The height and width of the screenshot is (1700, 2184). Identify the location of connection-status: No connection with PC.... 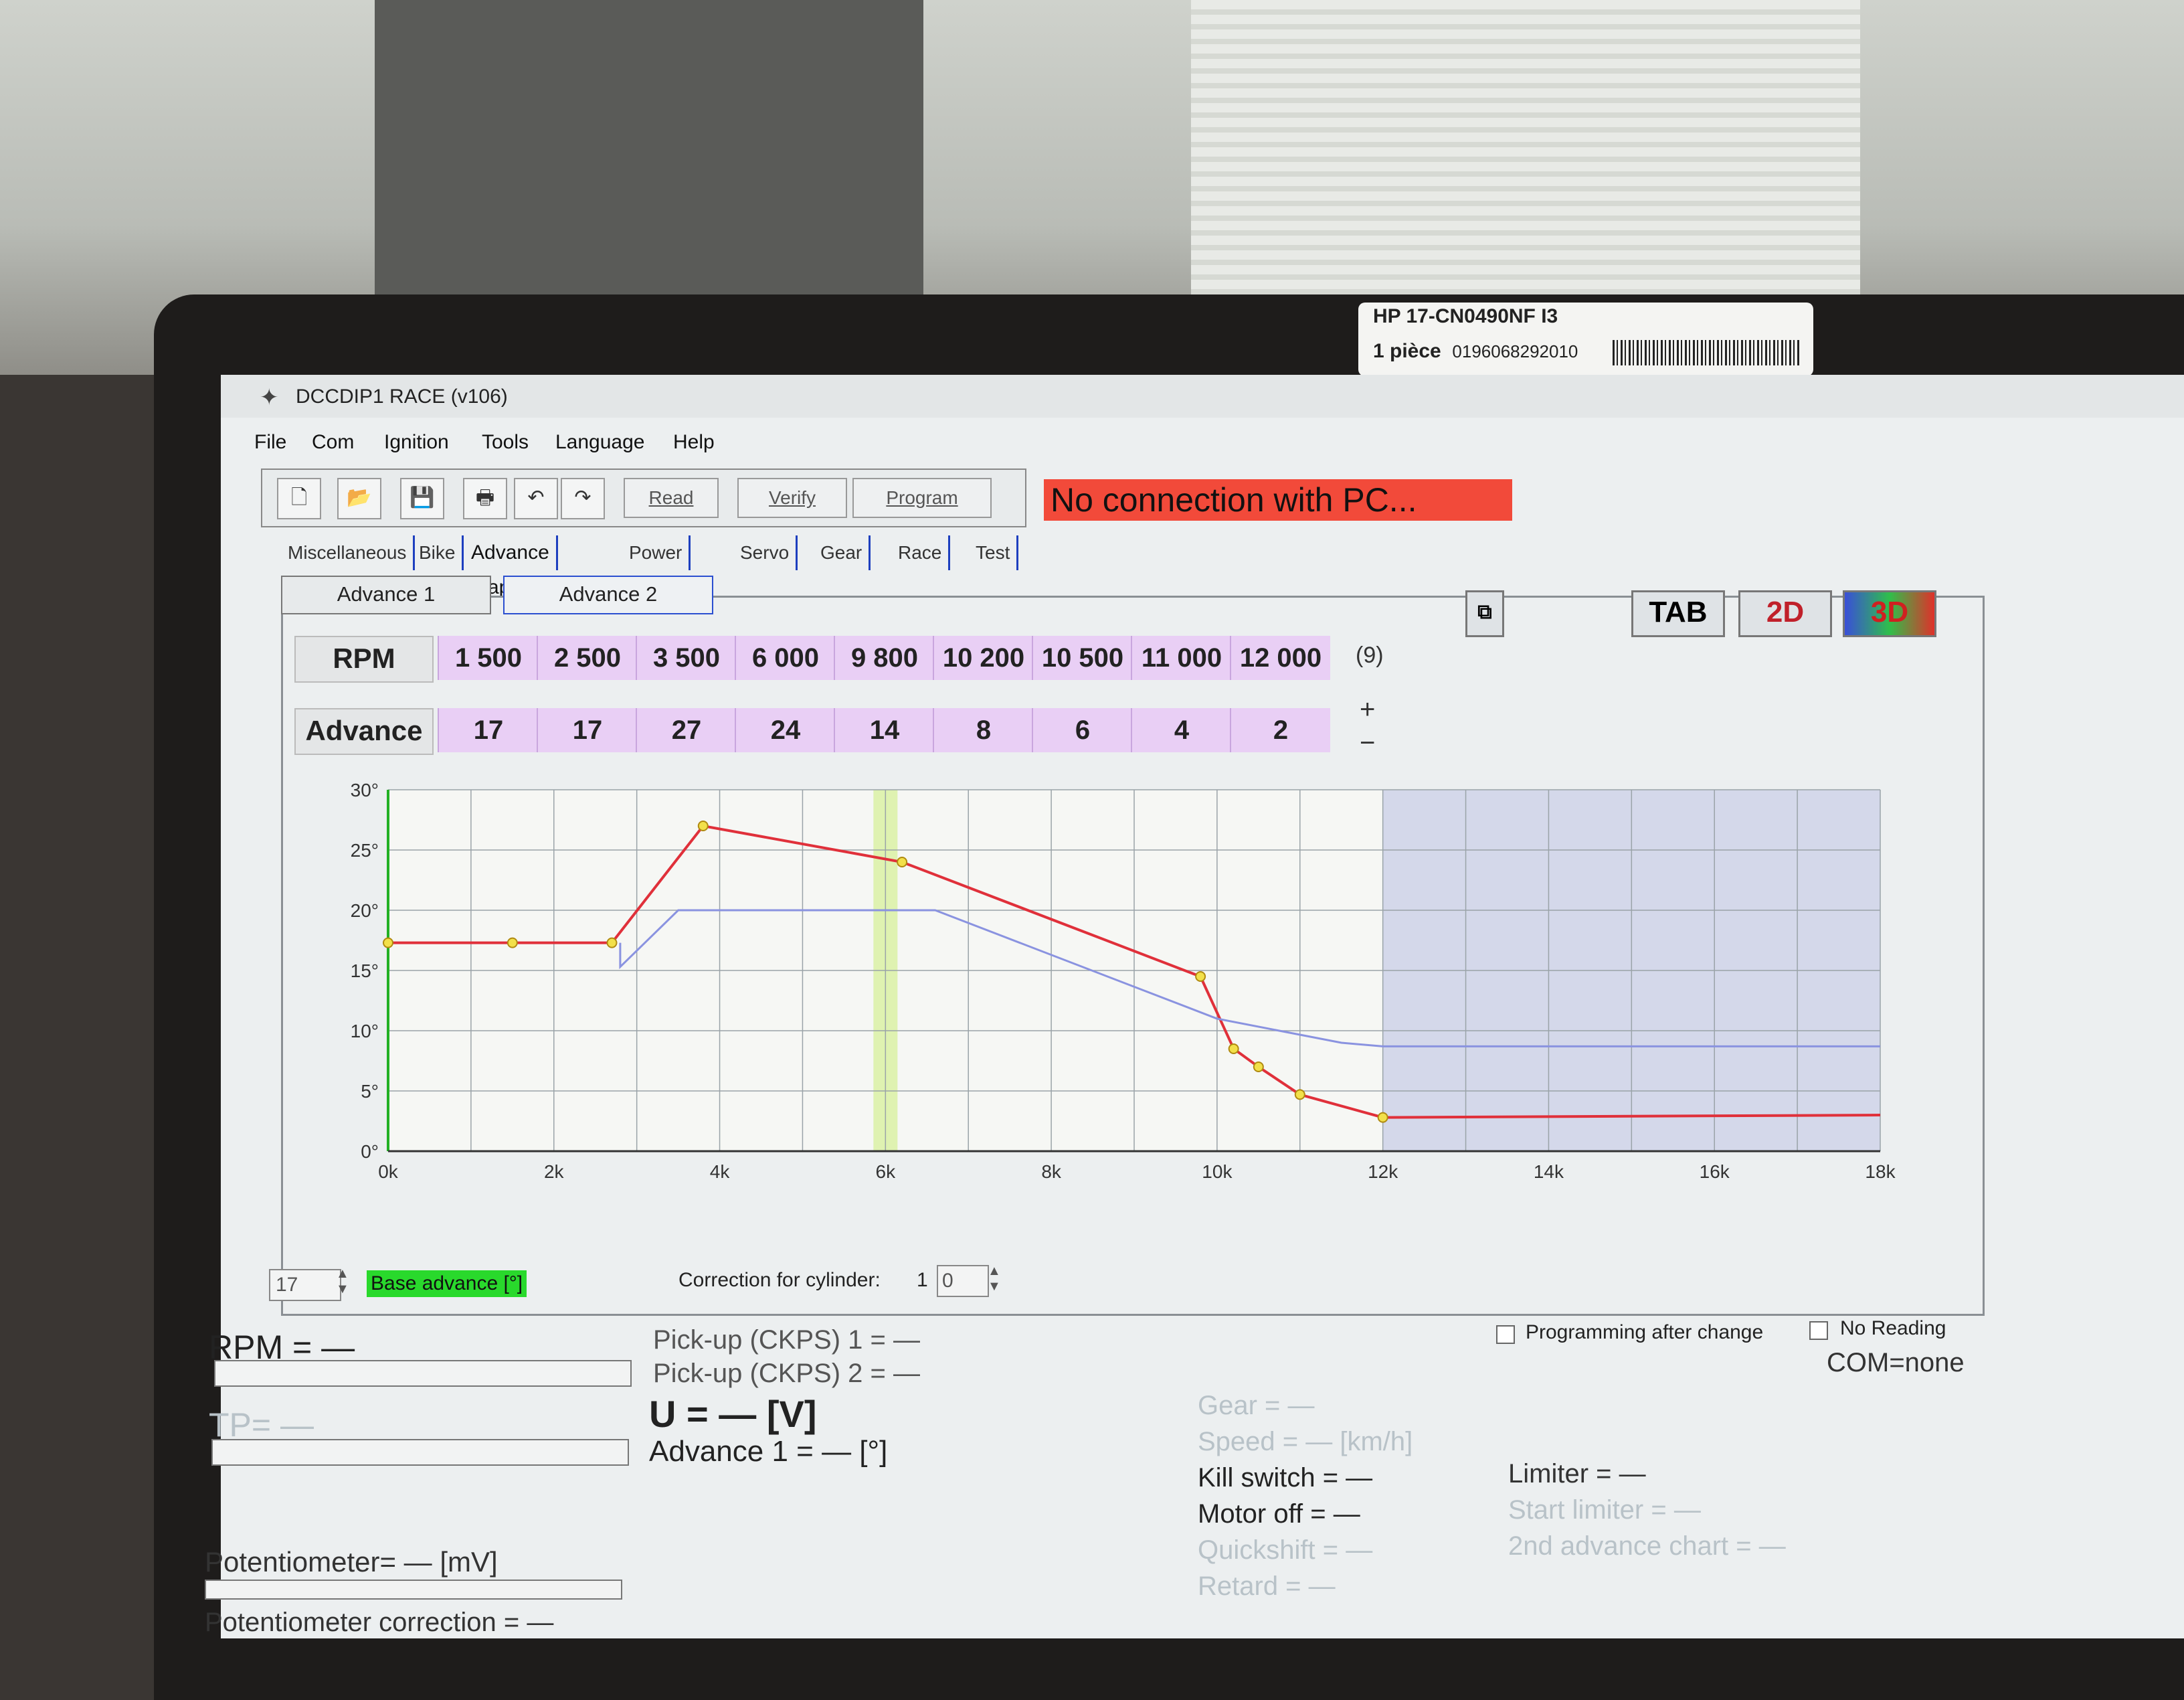
(1278, 500).